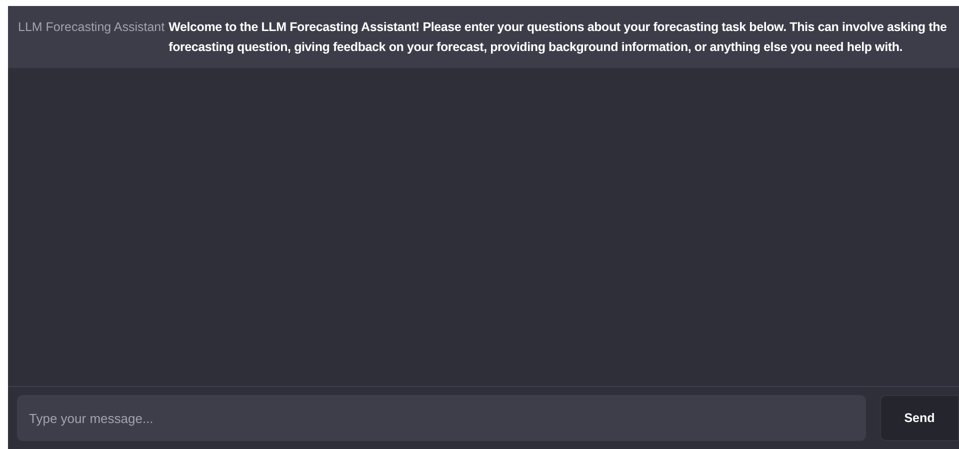  What do you see at coordinates (558, 37) in the screenshot?
I see `message-text: Welcome to the LLM Forecasting Assistant! Please enter your questions about your forecasting task below. This can involve asking the forecasting question, giving feedback on your forecast, providing background information, or anything else you need help with.` at bounding box center [558, 37].